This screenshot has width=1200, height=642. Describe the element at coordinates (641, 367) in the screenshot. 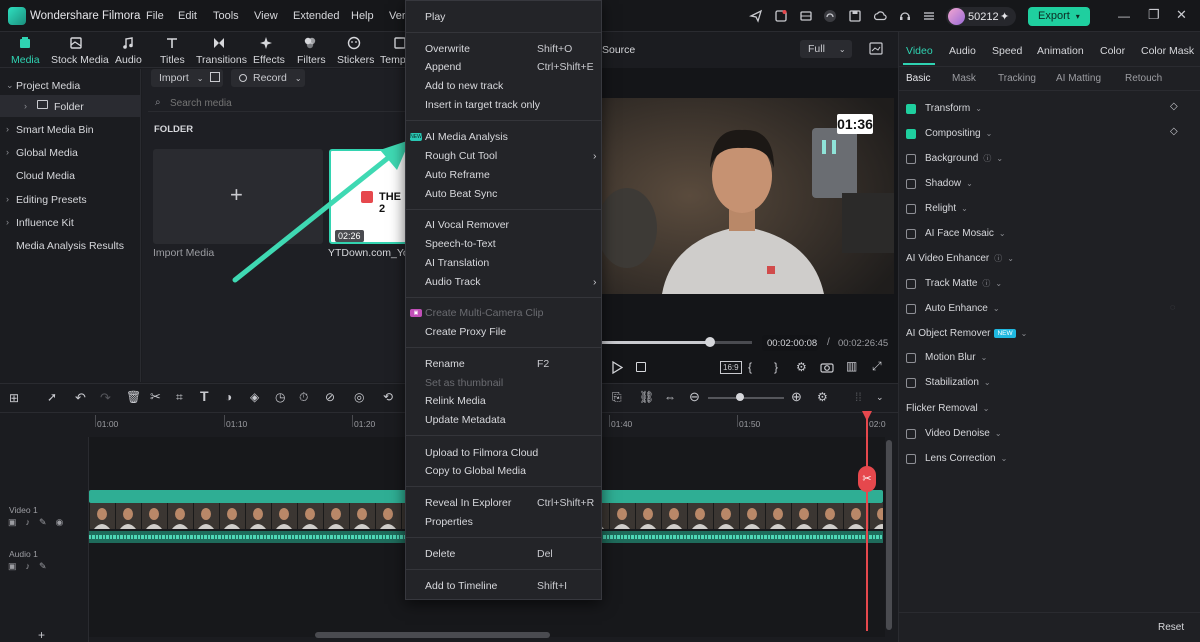

I see `stop-icon` at that location.